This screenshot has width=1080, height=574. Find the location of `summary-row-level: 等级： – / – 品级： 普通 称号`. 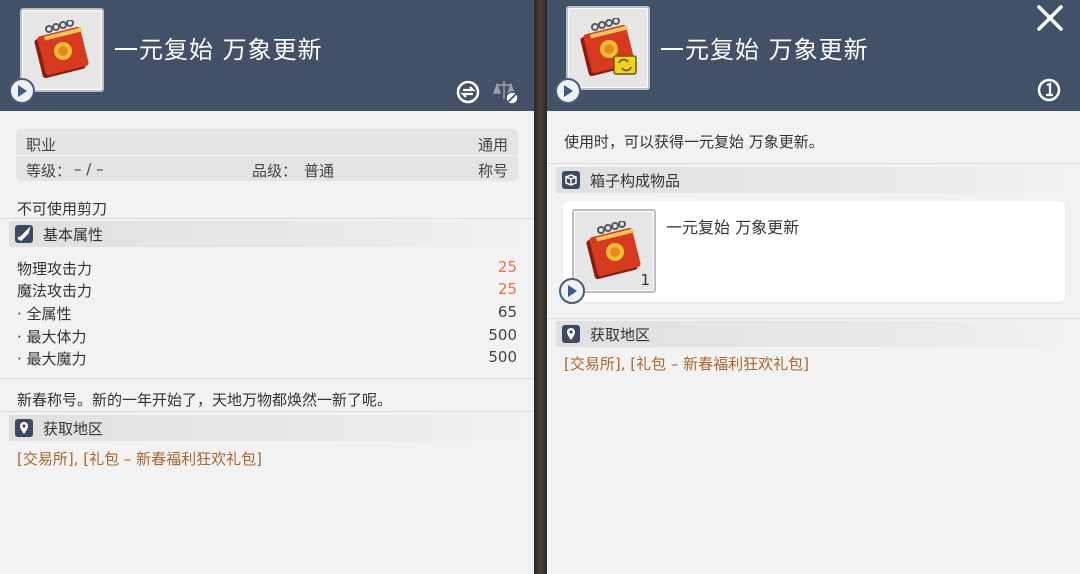

summary-row-level: 等级： – / – 品级： 普通 称号 is located at coordinates (267, 168).